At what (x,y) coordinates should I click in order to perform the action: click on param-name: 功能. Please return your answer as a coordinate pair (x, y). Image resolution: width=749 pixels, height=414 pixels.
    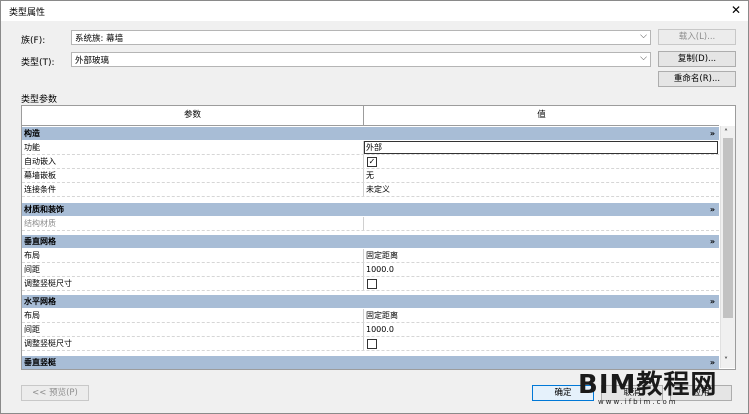
    Looking at the image, I should click on (32, 147).